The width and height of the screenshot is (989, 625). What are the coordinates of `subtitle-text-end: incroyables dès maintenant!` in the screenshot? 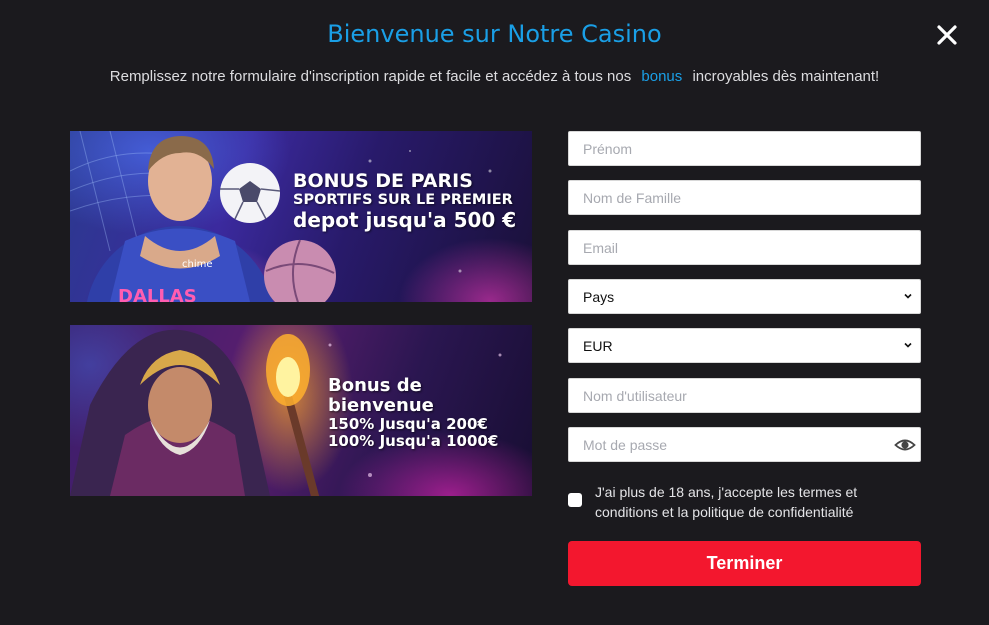 It's located at (786, 76).